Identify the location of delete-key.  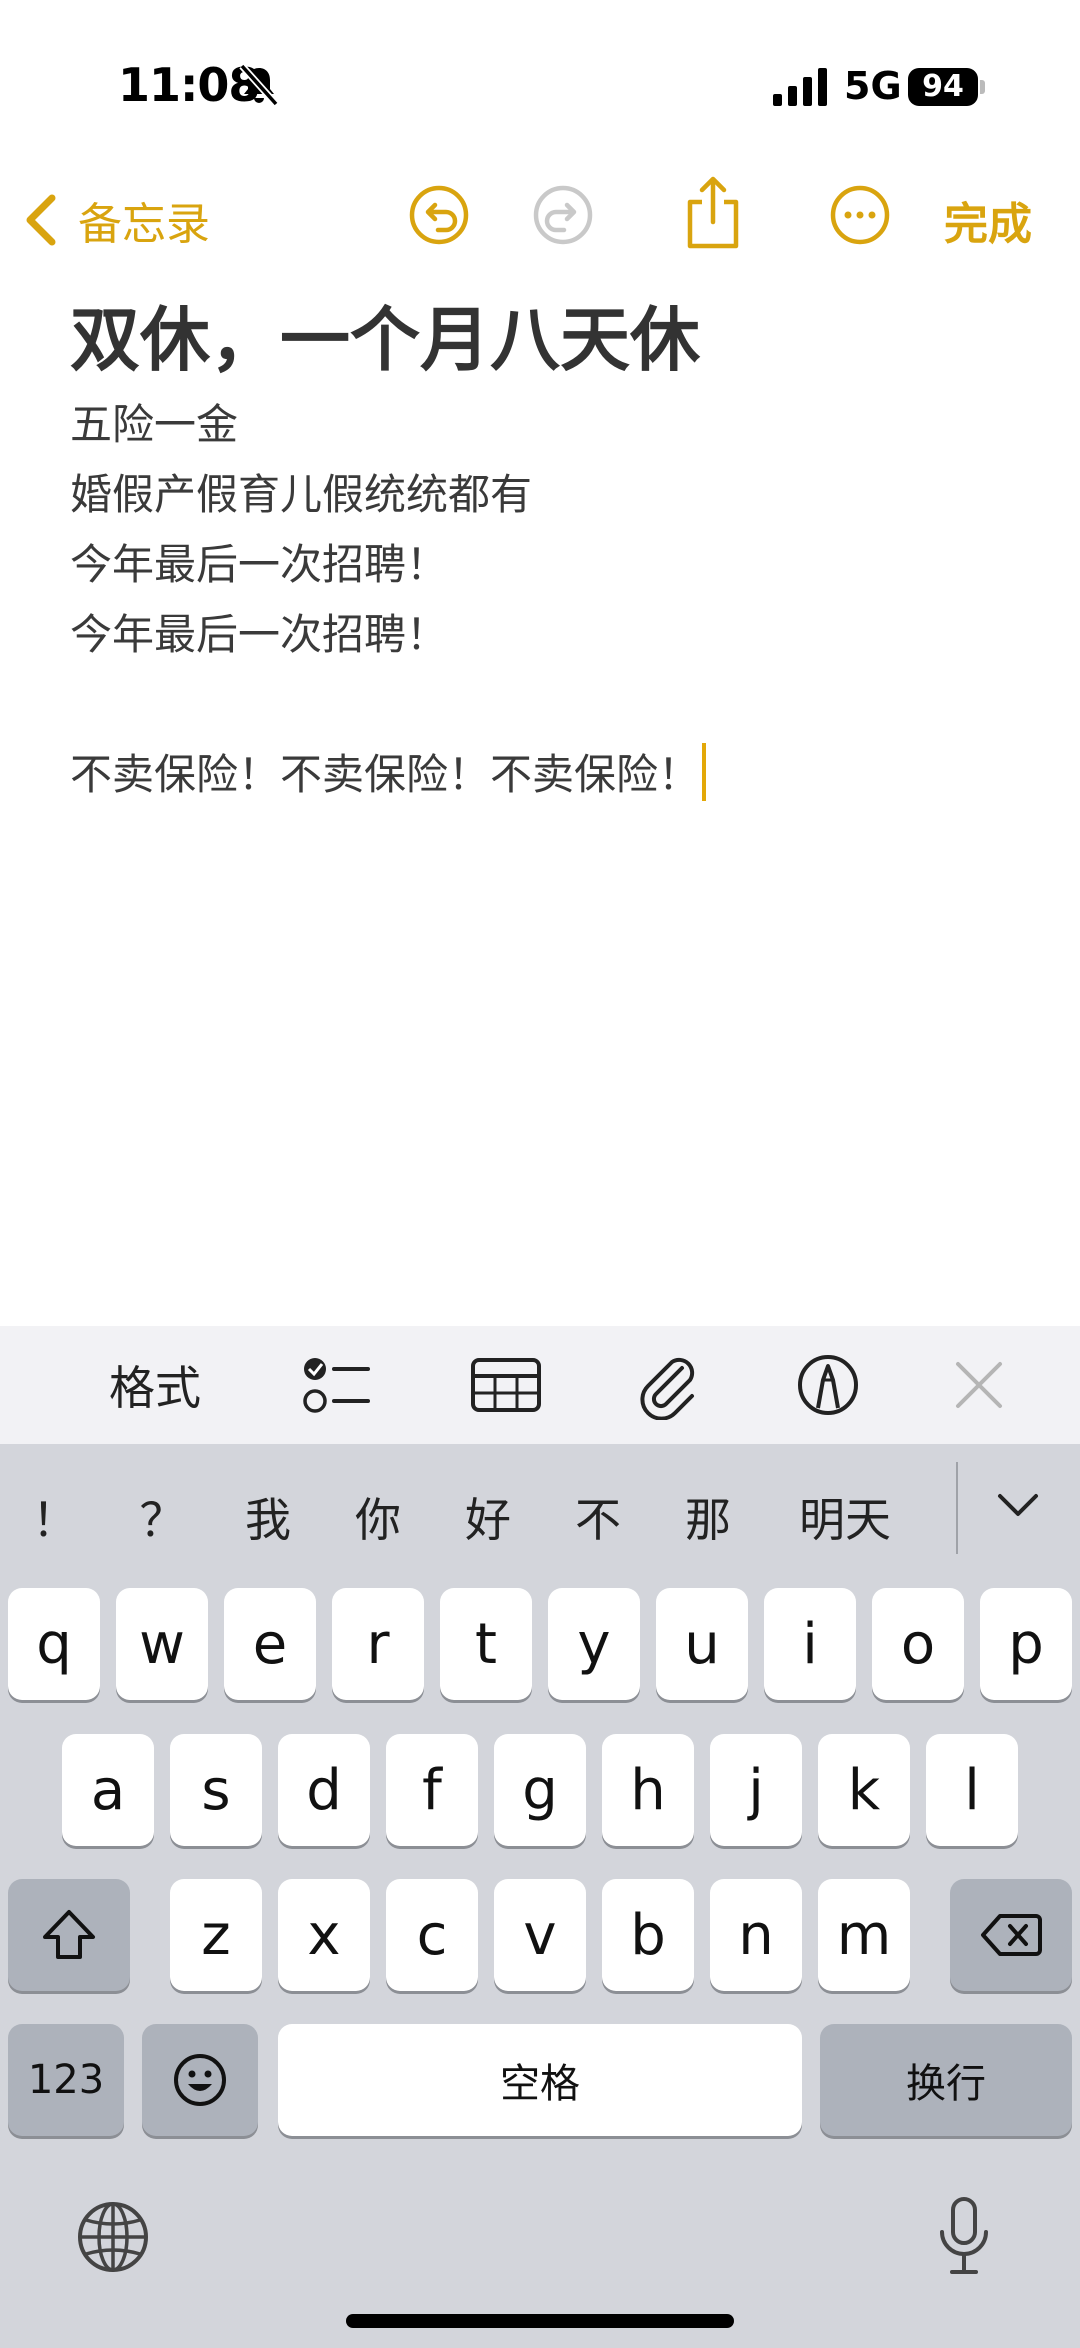
(1011, 1935).